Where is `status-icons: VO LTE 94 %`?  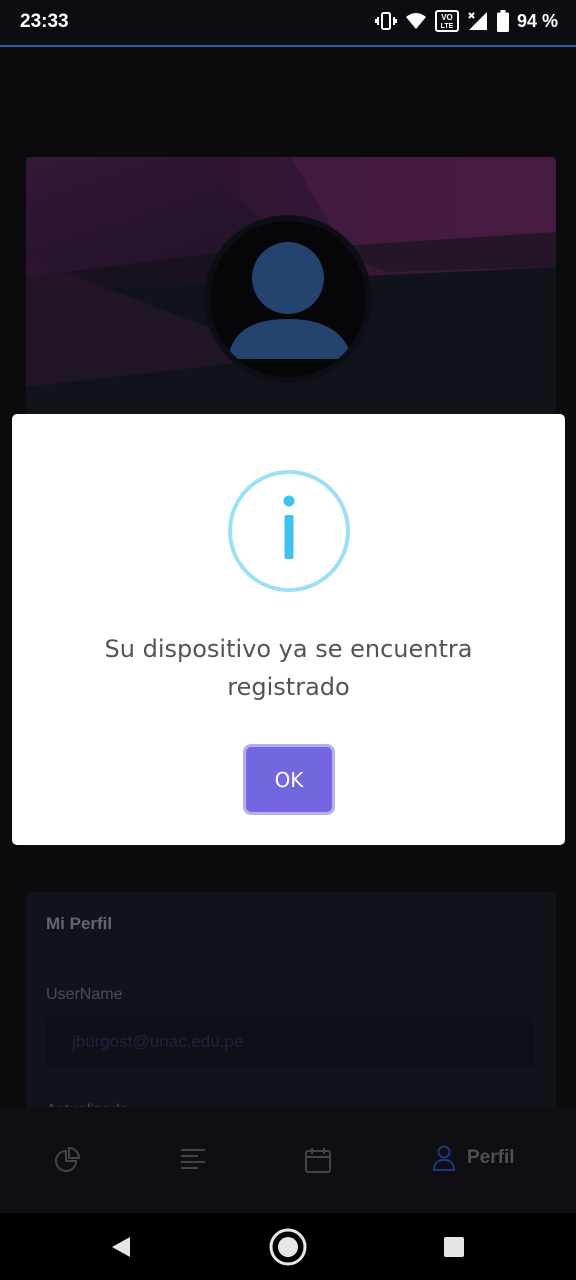
status-icons: VO LTE 94 % is located at coordinates (466, 21).